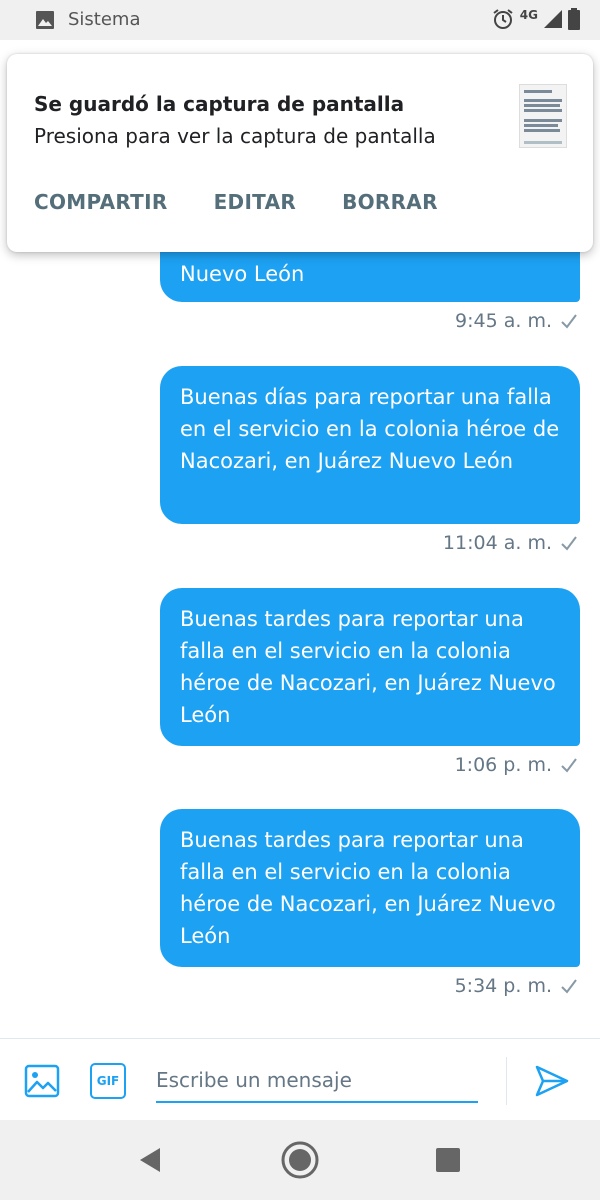 This screenshot has width=600, height=1200. Describe the element at coordinates (104, 19) in the screenshot. I see `status-app-name: Sistema` at that location.